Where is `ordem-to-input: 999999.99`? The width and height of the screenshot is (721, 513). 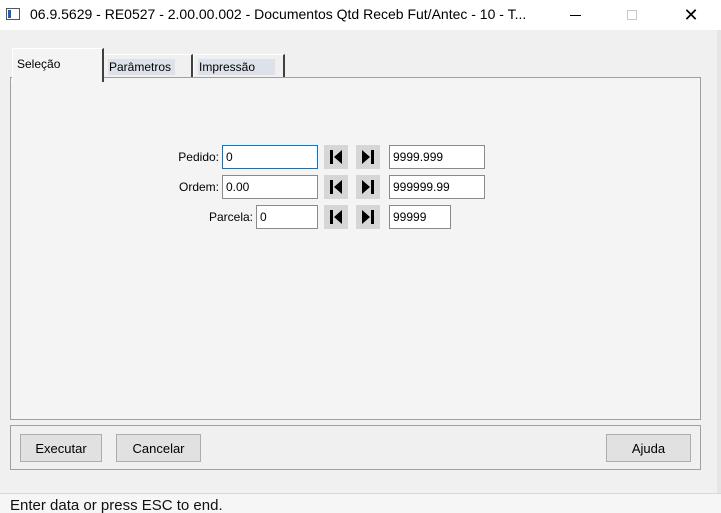 ordem-to-input: 999999.99 is located at coordinates (437, 187).